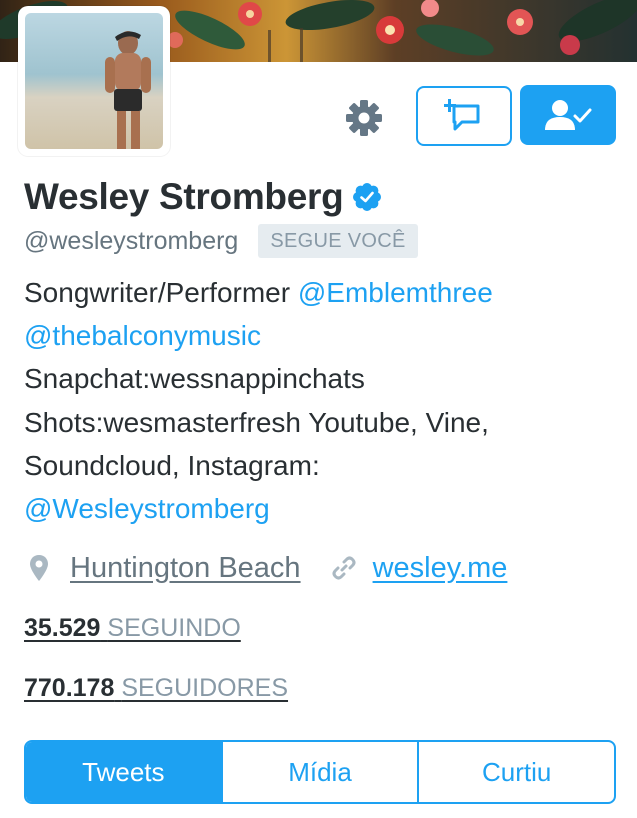  What do you see at coordinates (440, 568) in the screenshot?
I see `website-link: wesley.me` at bounding box center [440, 568].